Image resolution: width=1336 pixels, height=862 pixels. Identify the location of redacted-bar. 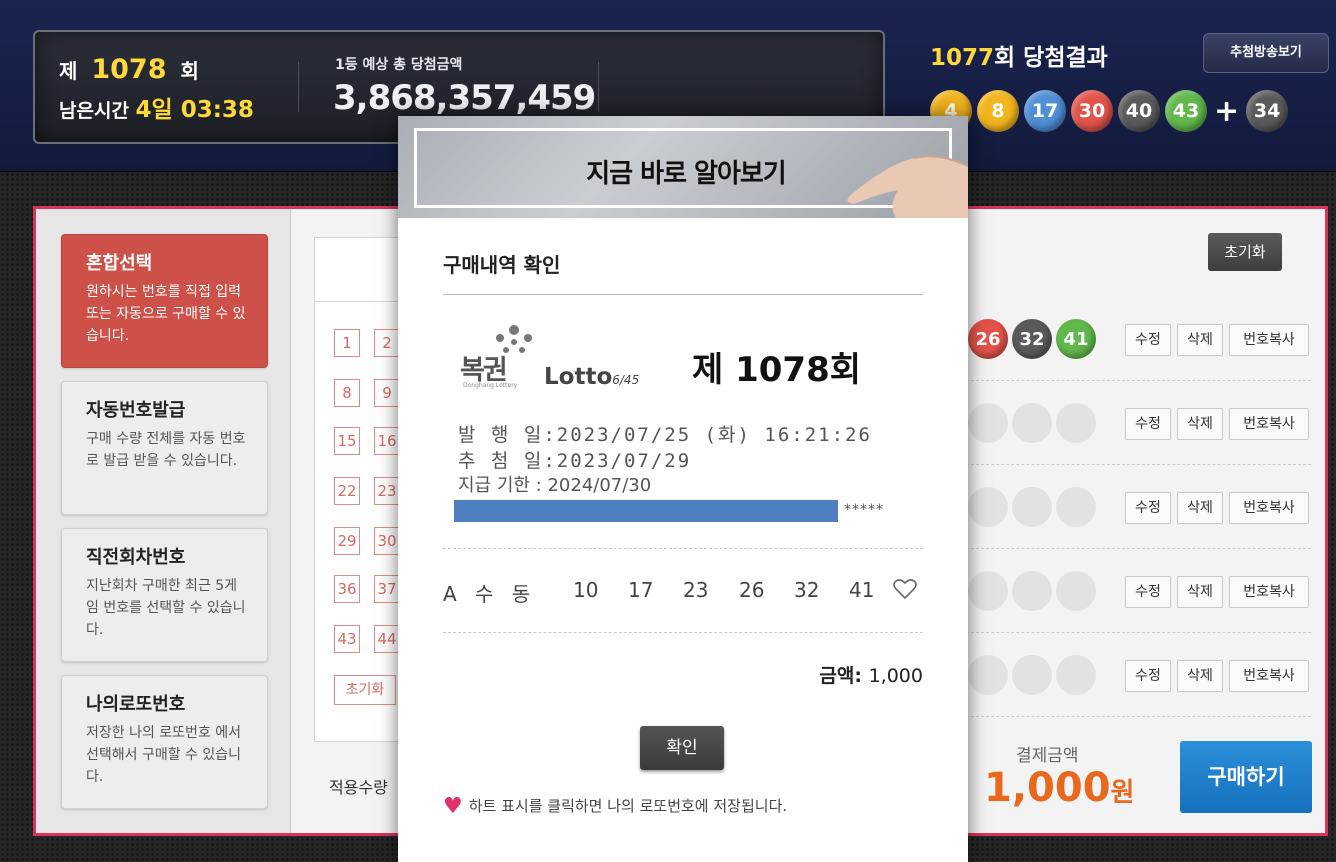
(646, 511).